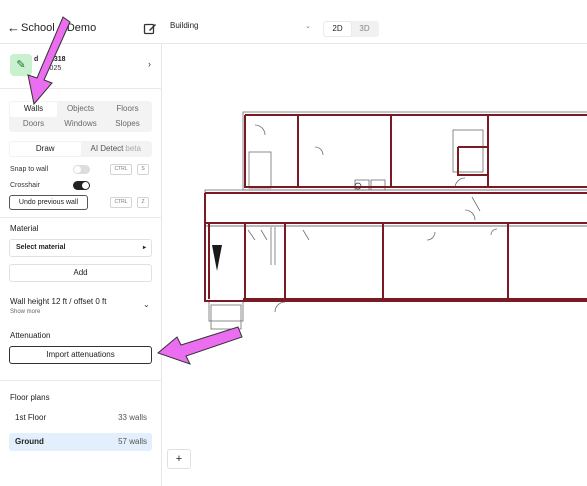 This screenshot has width=587, height=486. Describe the element at coordinates (127, 124) in the screenshot. I see `tool-slopes: Slopes` at that location.